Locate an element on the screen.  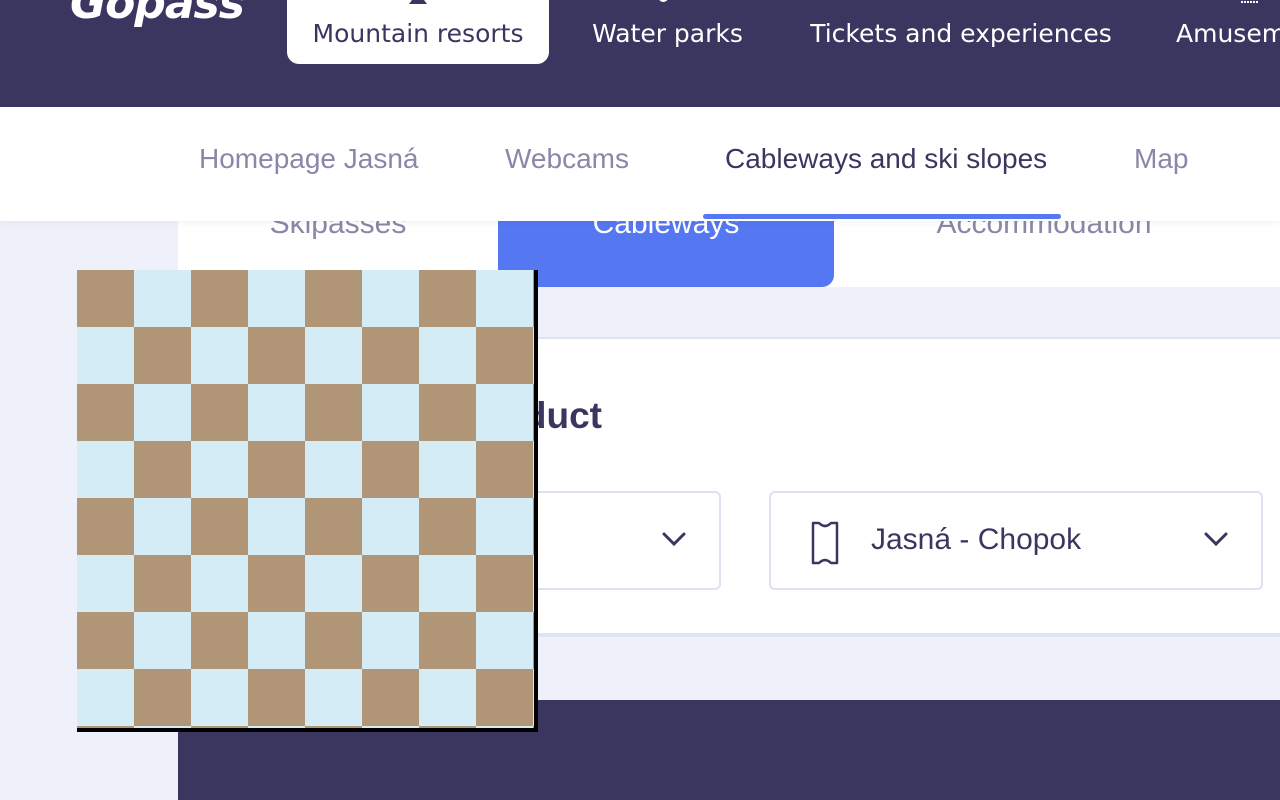
category-label: Mountain resorts is located at coordinates (418, 33).